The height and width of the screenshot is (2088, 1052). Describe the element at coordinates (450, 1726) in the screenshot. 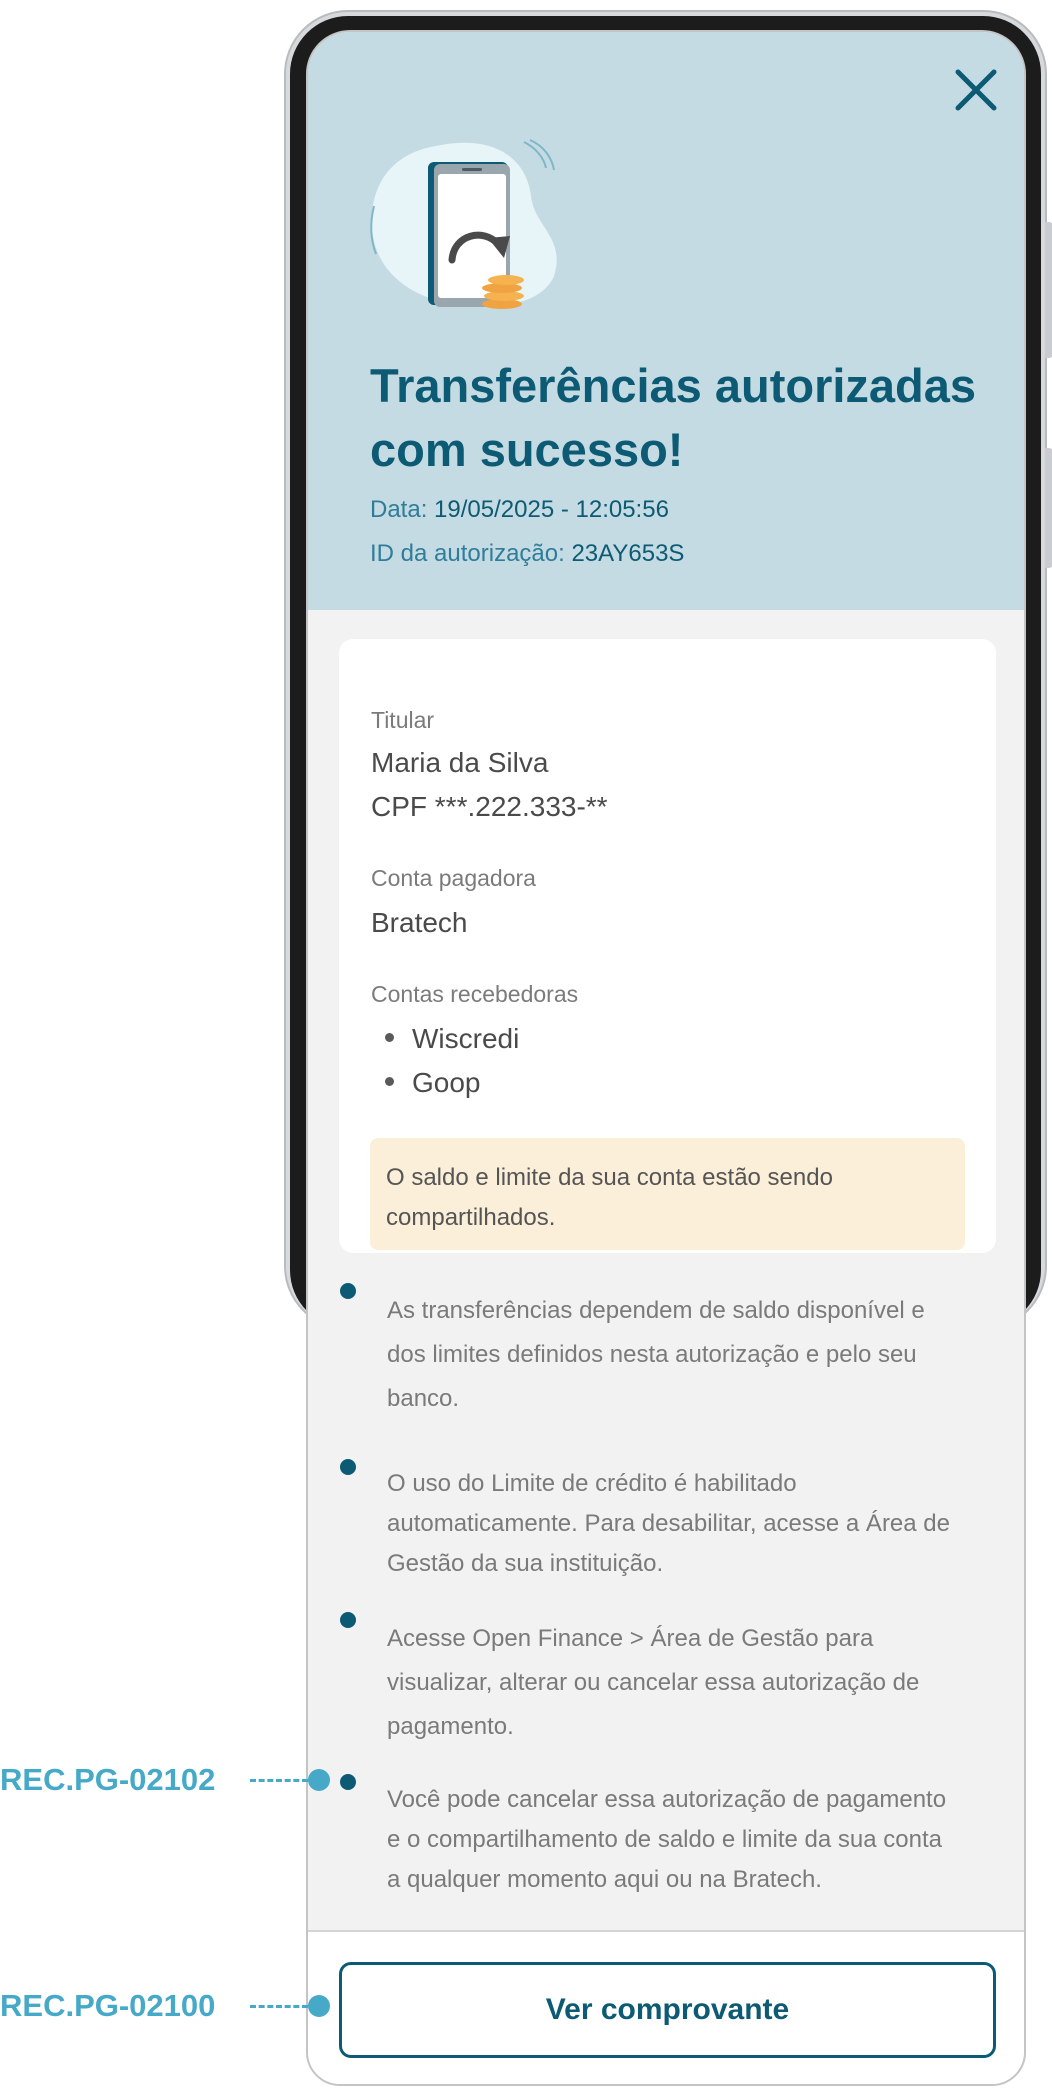

I see `info-line: pagamento.` at that location.